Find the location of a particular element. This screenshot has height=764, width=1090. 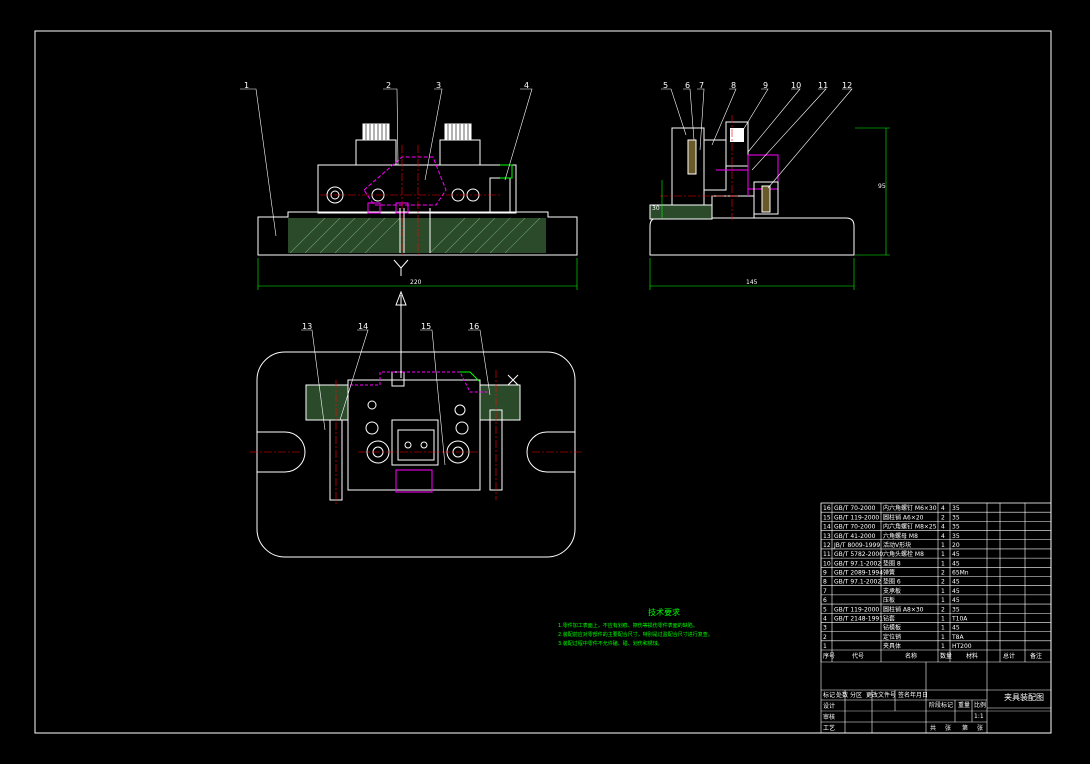

bom-row-seq: 8 is located at coordinates (825, 582).